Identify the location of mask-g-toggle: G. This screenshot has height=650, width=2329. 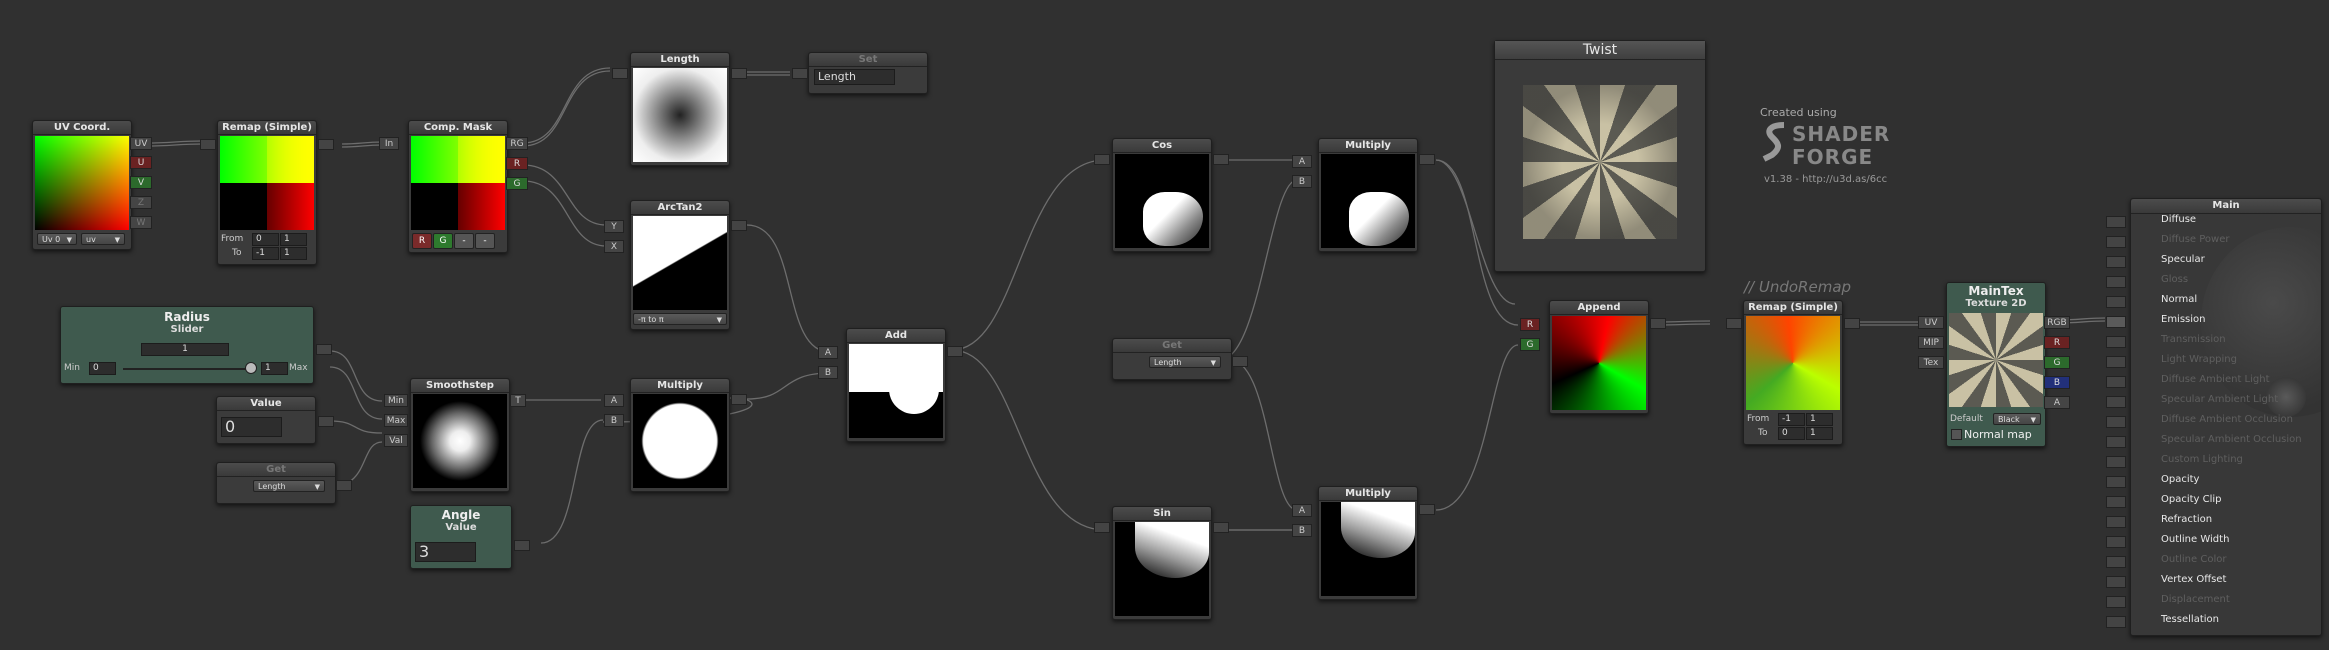
(443, 241).